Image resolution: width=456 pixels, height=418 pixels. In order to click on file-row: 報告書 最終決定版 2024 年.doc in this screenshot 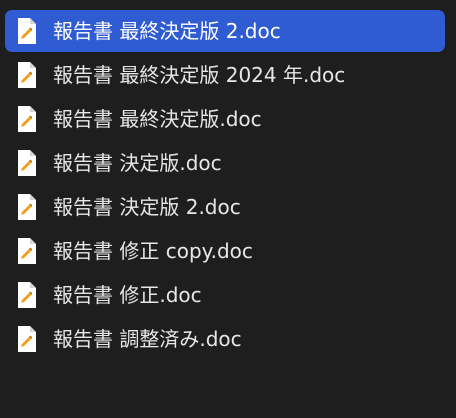, I will do `click(225, 75)`.